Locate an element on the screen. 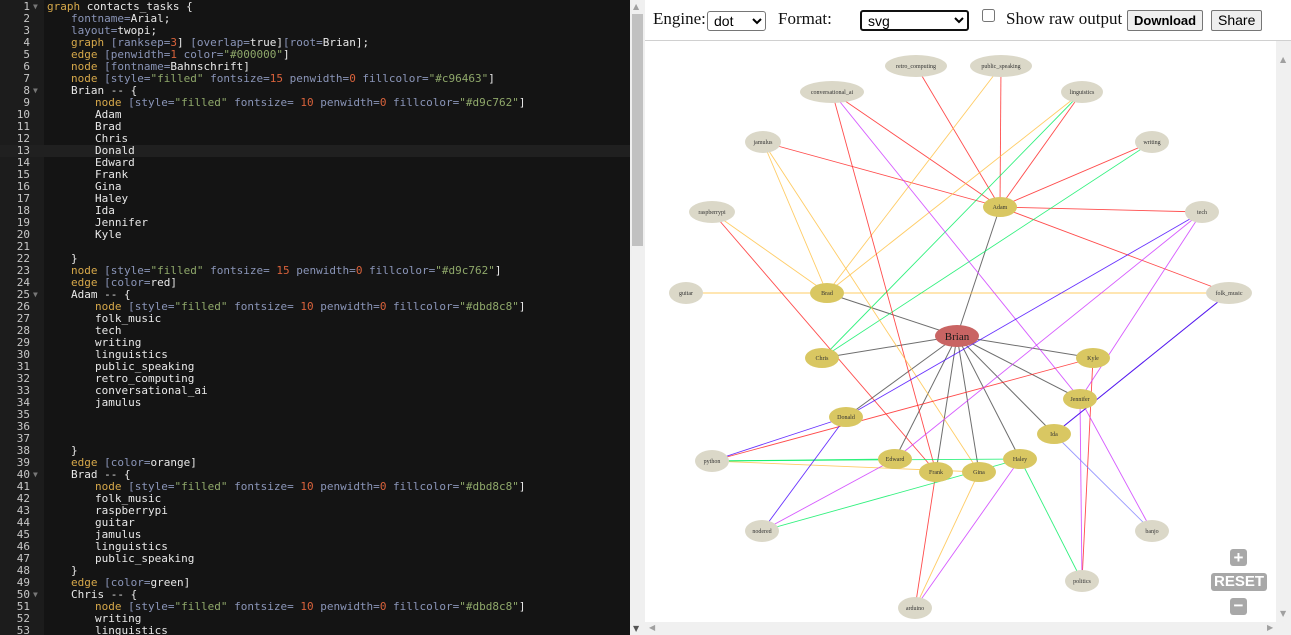 The height and width of the screenshot is (635, 1291). graph-node: jamulus is located at coordinates (763, 142).